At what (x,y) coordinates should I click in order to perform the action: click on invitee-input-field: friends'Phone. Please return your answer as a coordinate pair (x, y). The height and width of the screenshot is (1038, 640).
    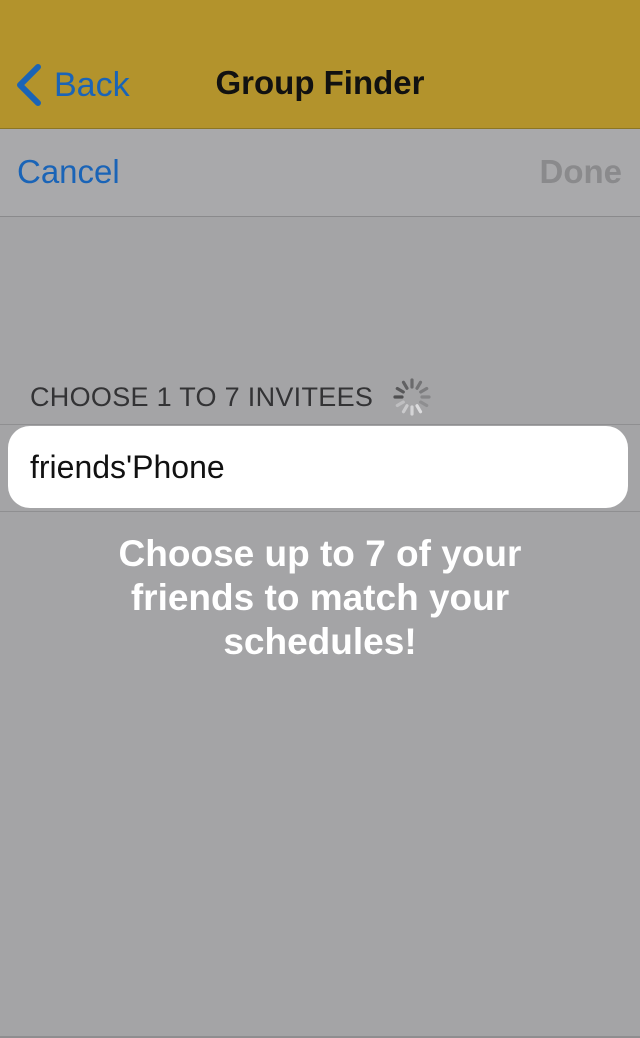
    Looking at the image, I should click on (318, 467).